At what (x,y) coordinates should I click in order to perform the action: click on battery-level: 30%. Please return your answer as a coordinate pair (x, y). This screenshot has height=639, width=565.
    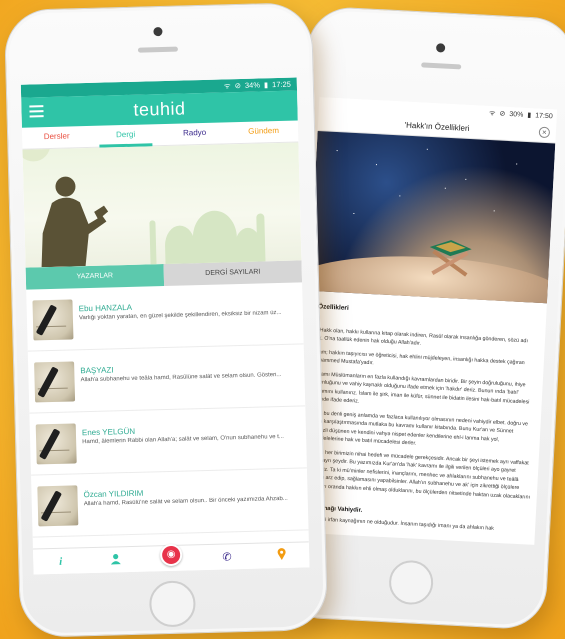
    Looking at the image, I should click on (516, 114).